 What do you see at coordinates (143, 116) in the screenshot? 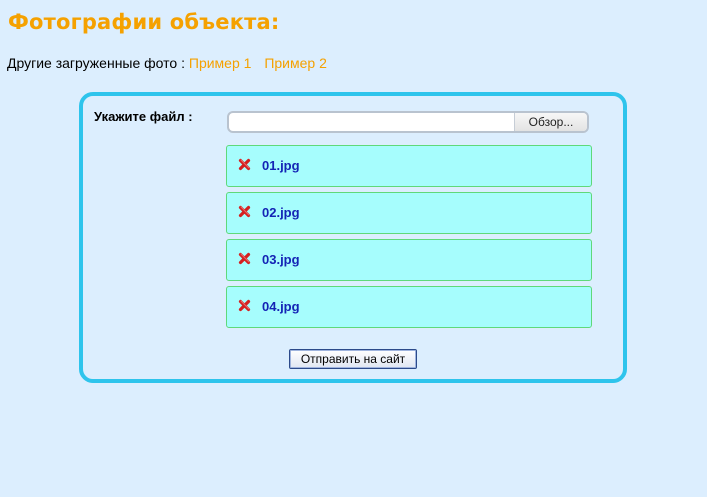
I see `file-label: Укажите файл :` at bounding box center [143, 116].